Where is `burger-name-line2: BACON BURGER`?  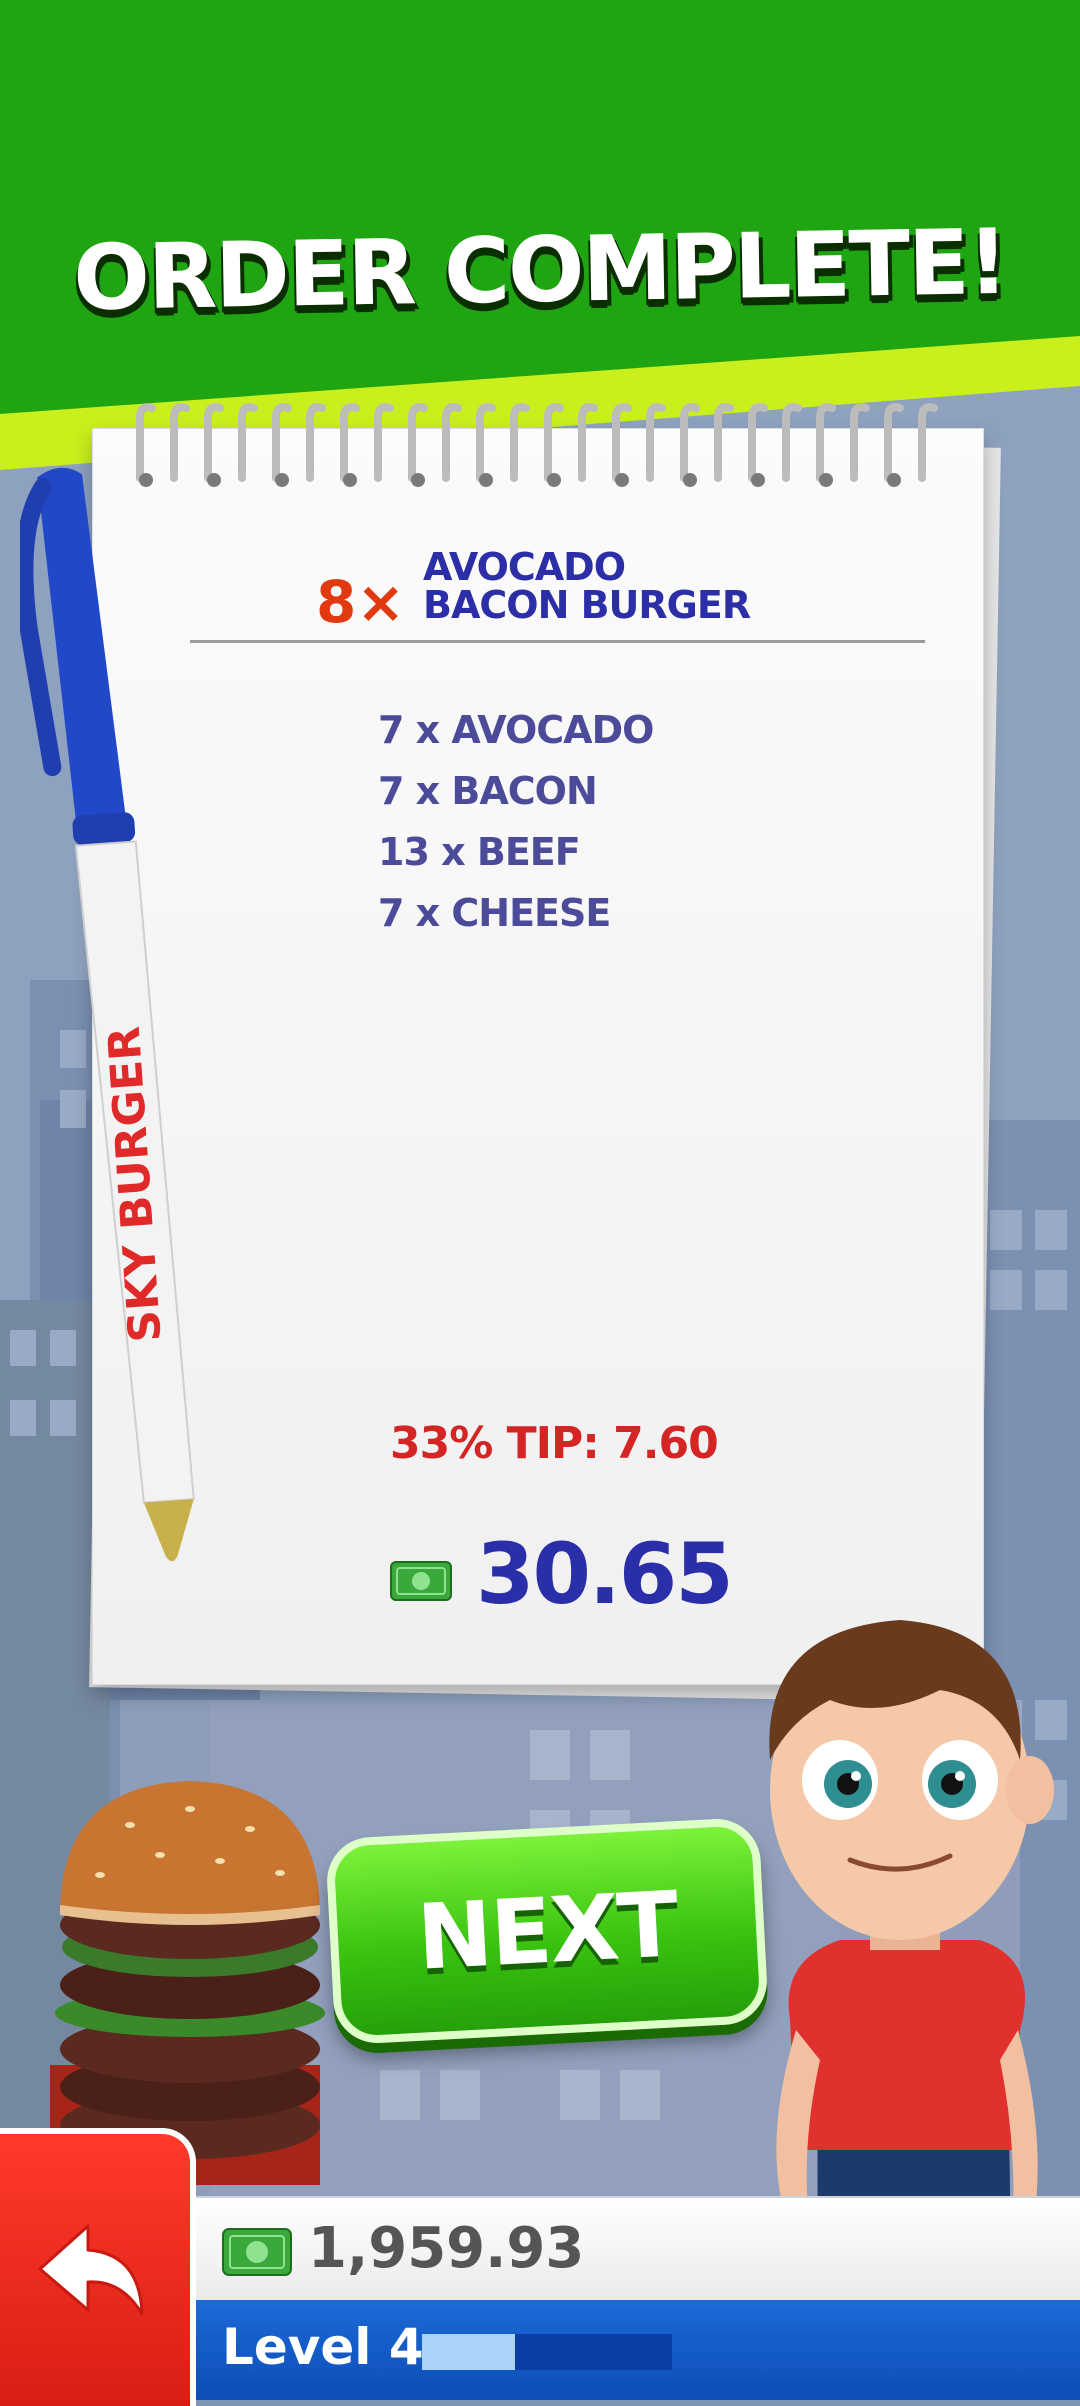 burger-name-line2: BACON BURGER is located at coordinates (587, 605).